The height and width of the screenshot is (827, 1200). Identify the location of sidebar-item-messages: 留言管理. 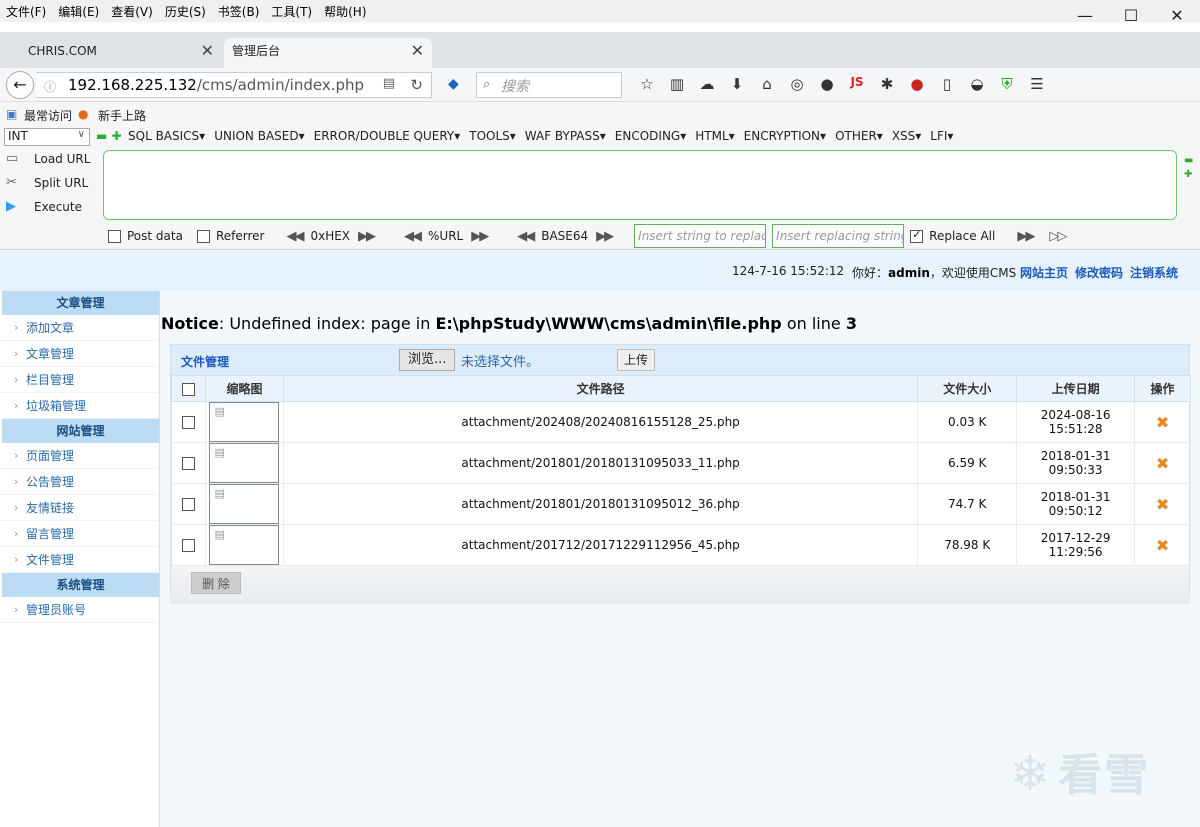
(79, 534).